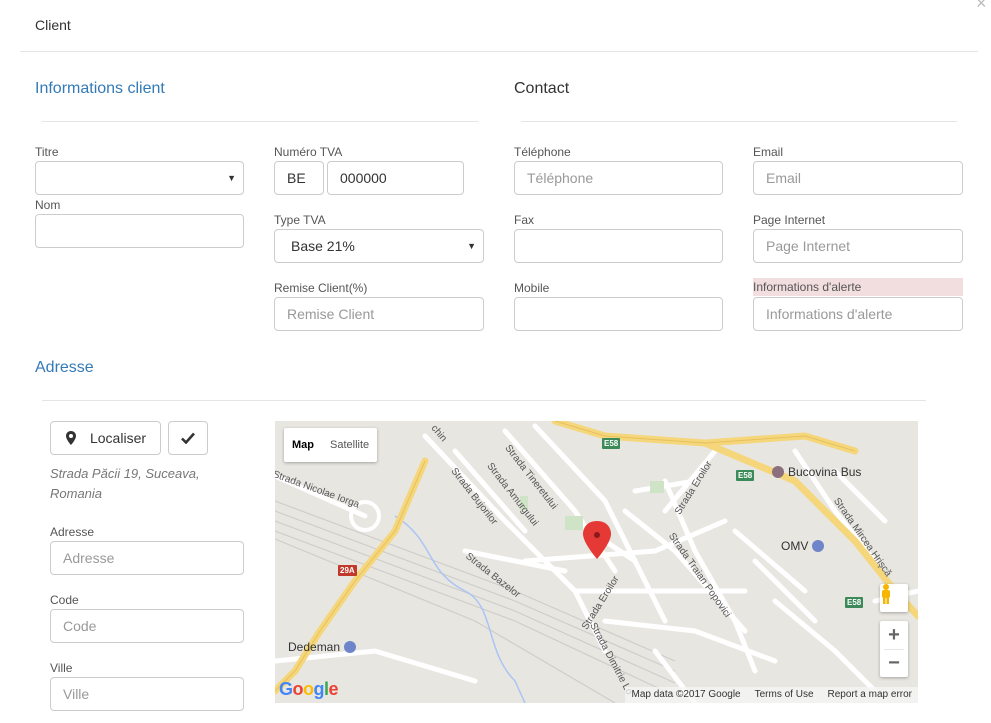 This screenshot has height=723, width=991. What do you see at coordinates (350, 647) in the screenshot?
I see `shopping-icon` at bounding box center [350, 647].